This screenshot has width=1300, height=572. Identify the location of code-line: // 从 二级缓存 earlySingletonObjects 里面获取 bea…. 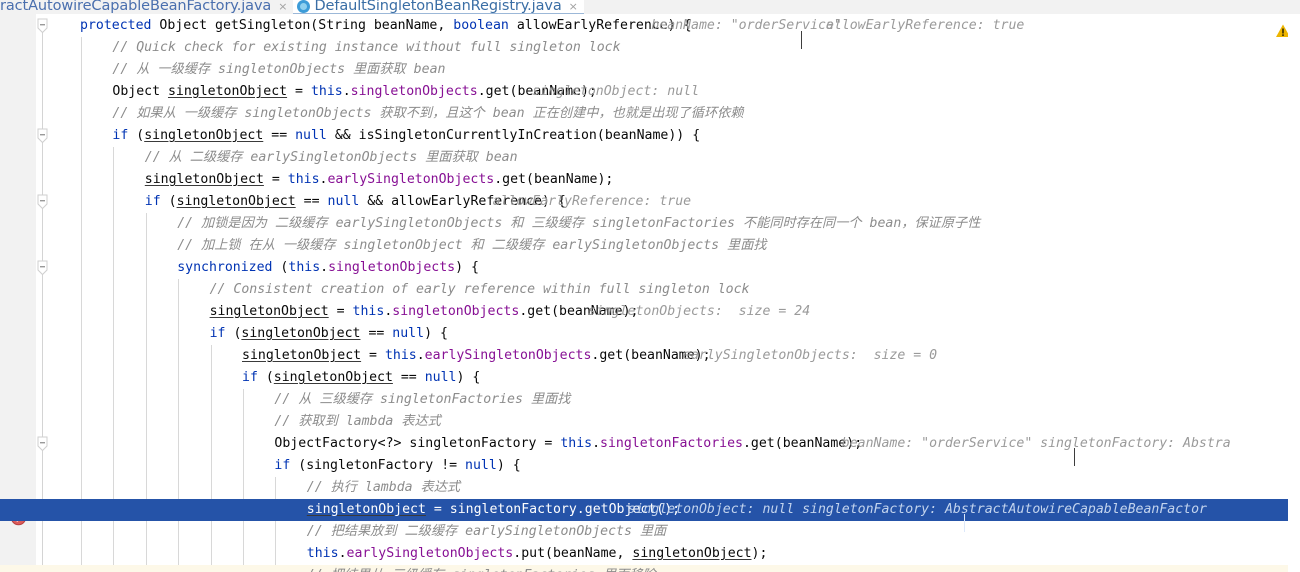
(650, 158).